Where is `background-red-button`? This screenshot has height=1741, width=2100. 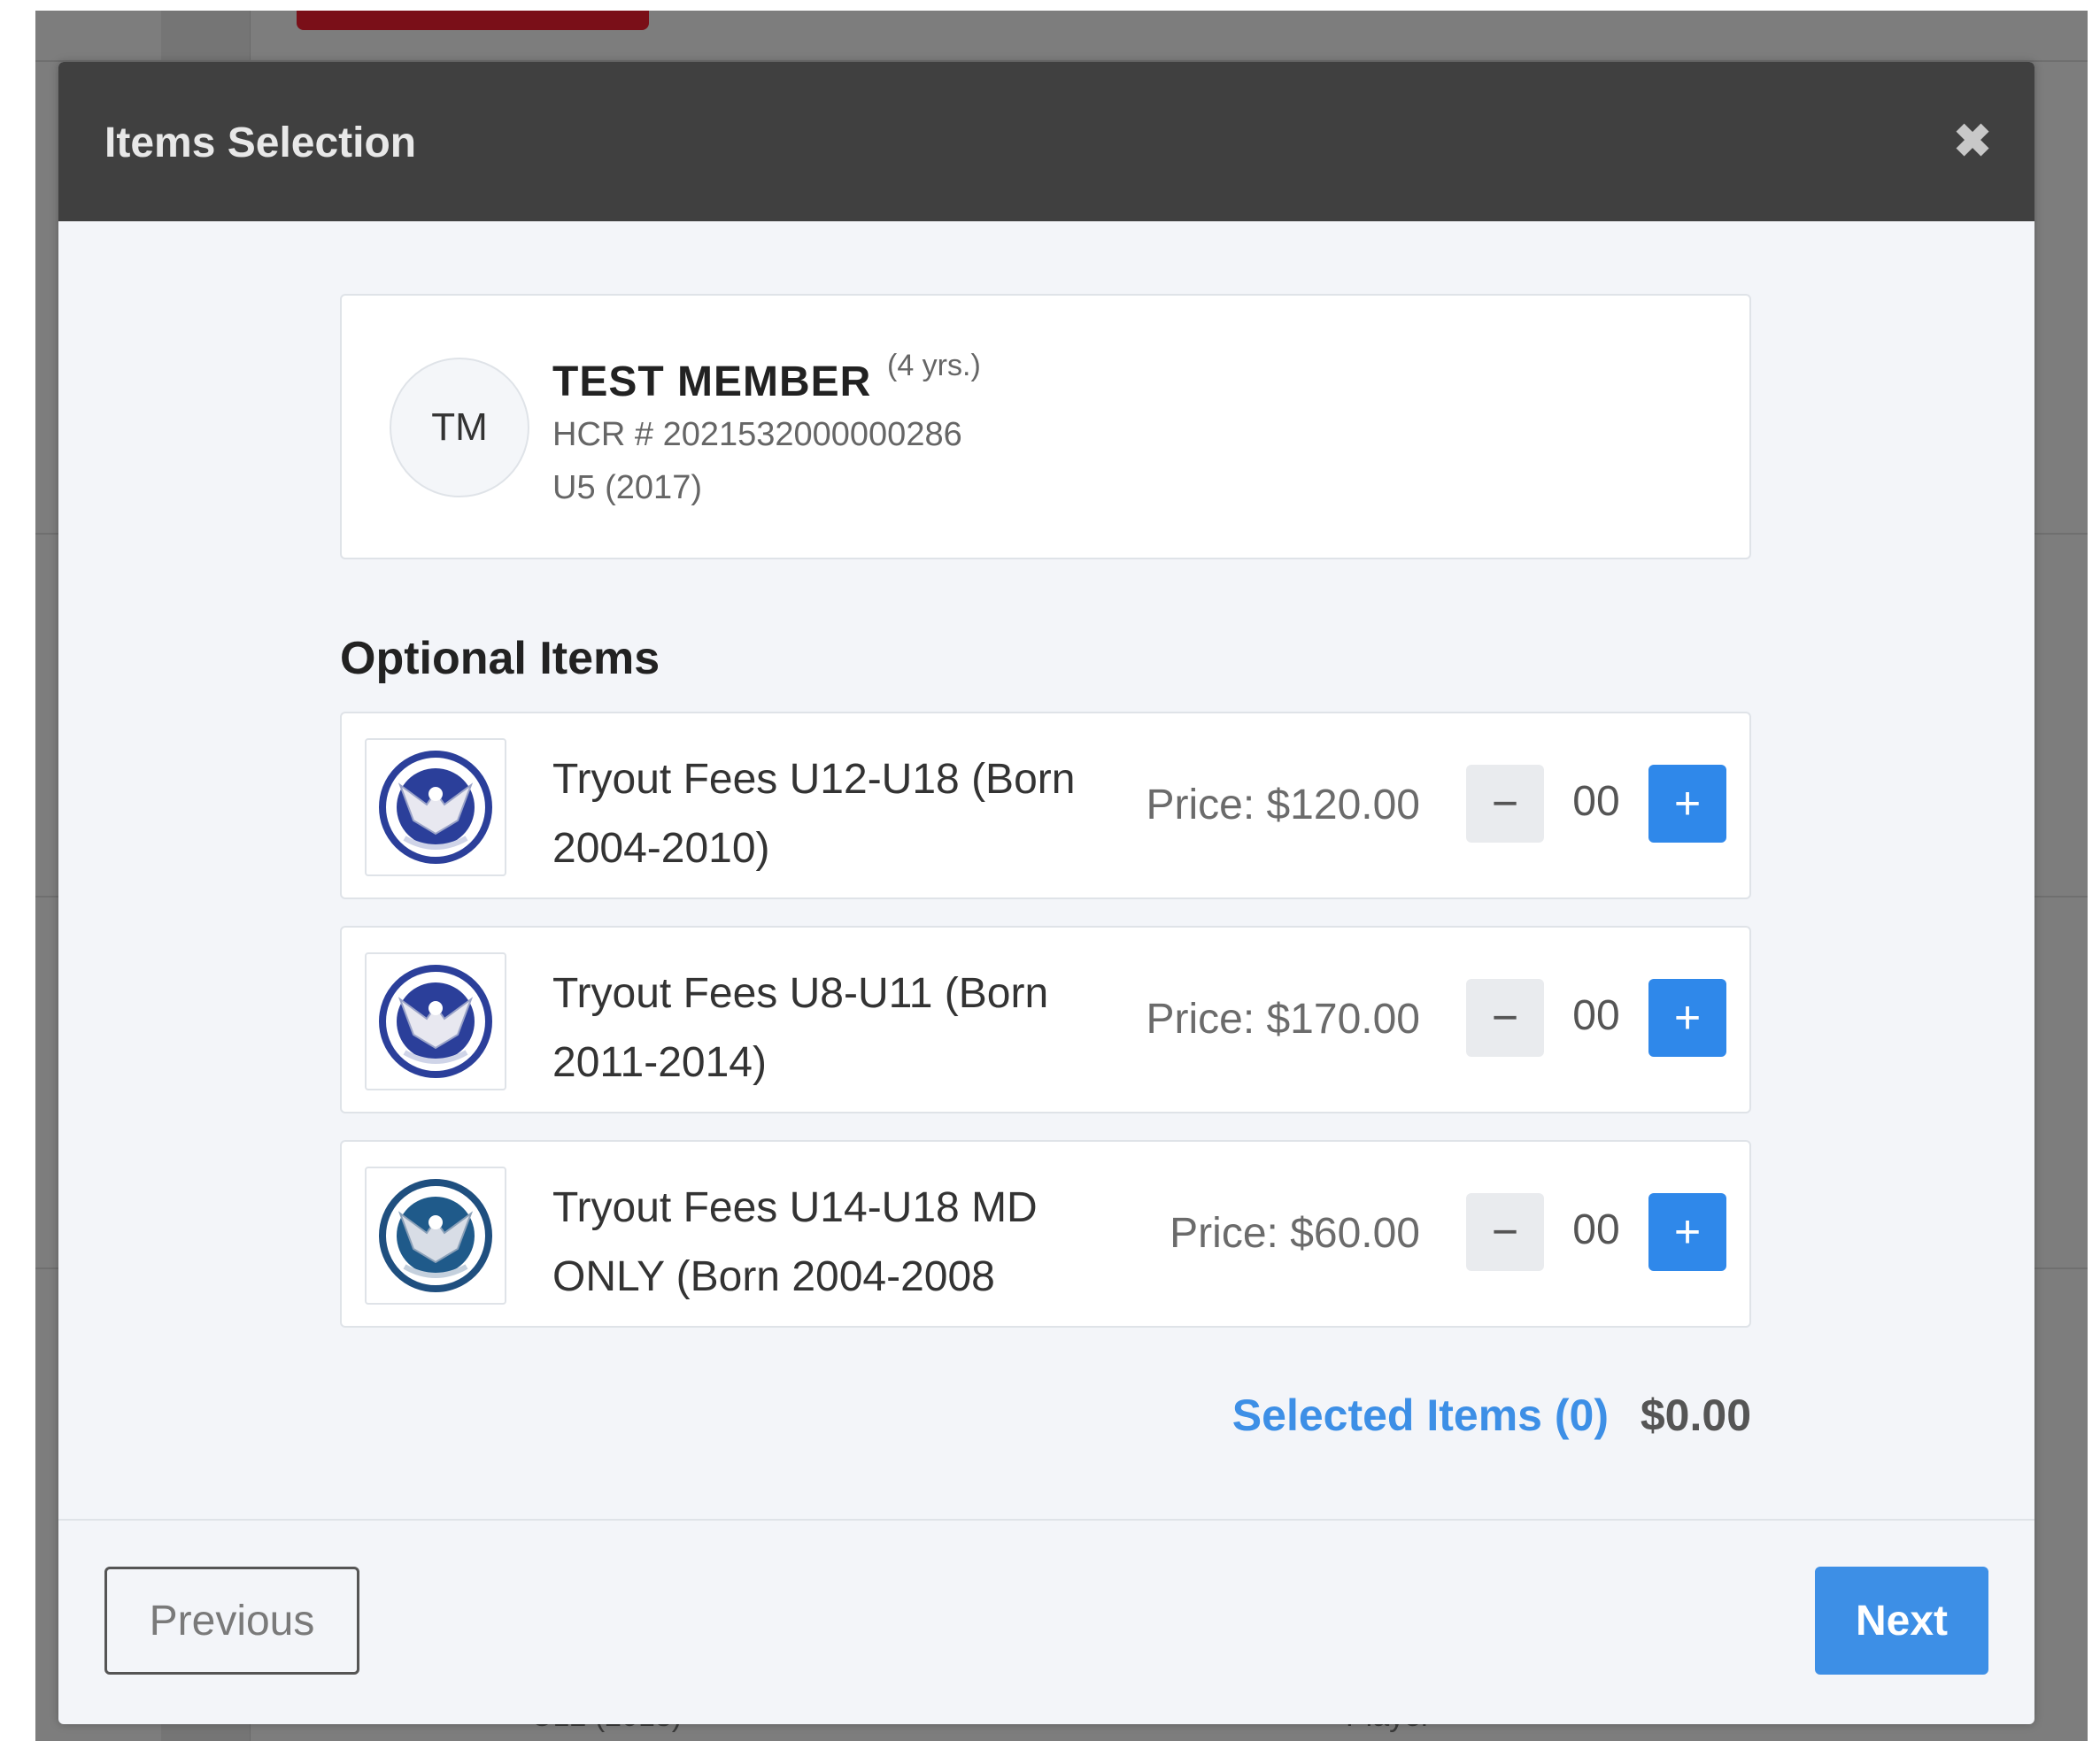 background-red-button is located at coordinates (473, 20).